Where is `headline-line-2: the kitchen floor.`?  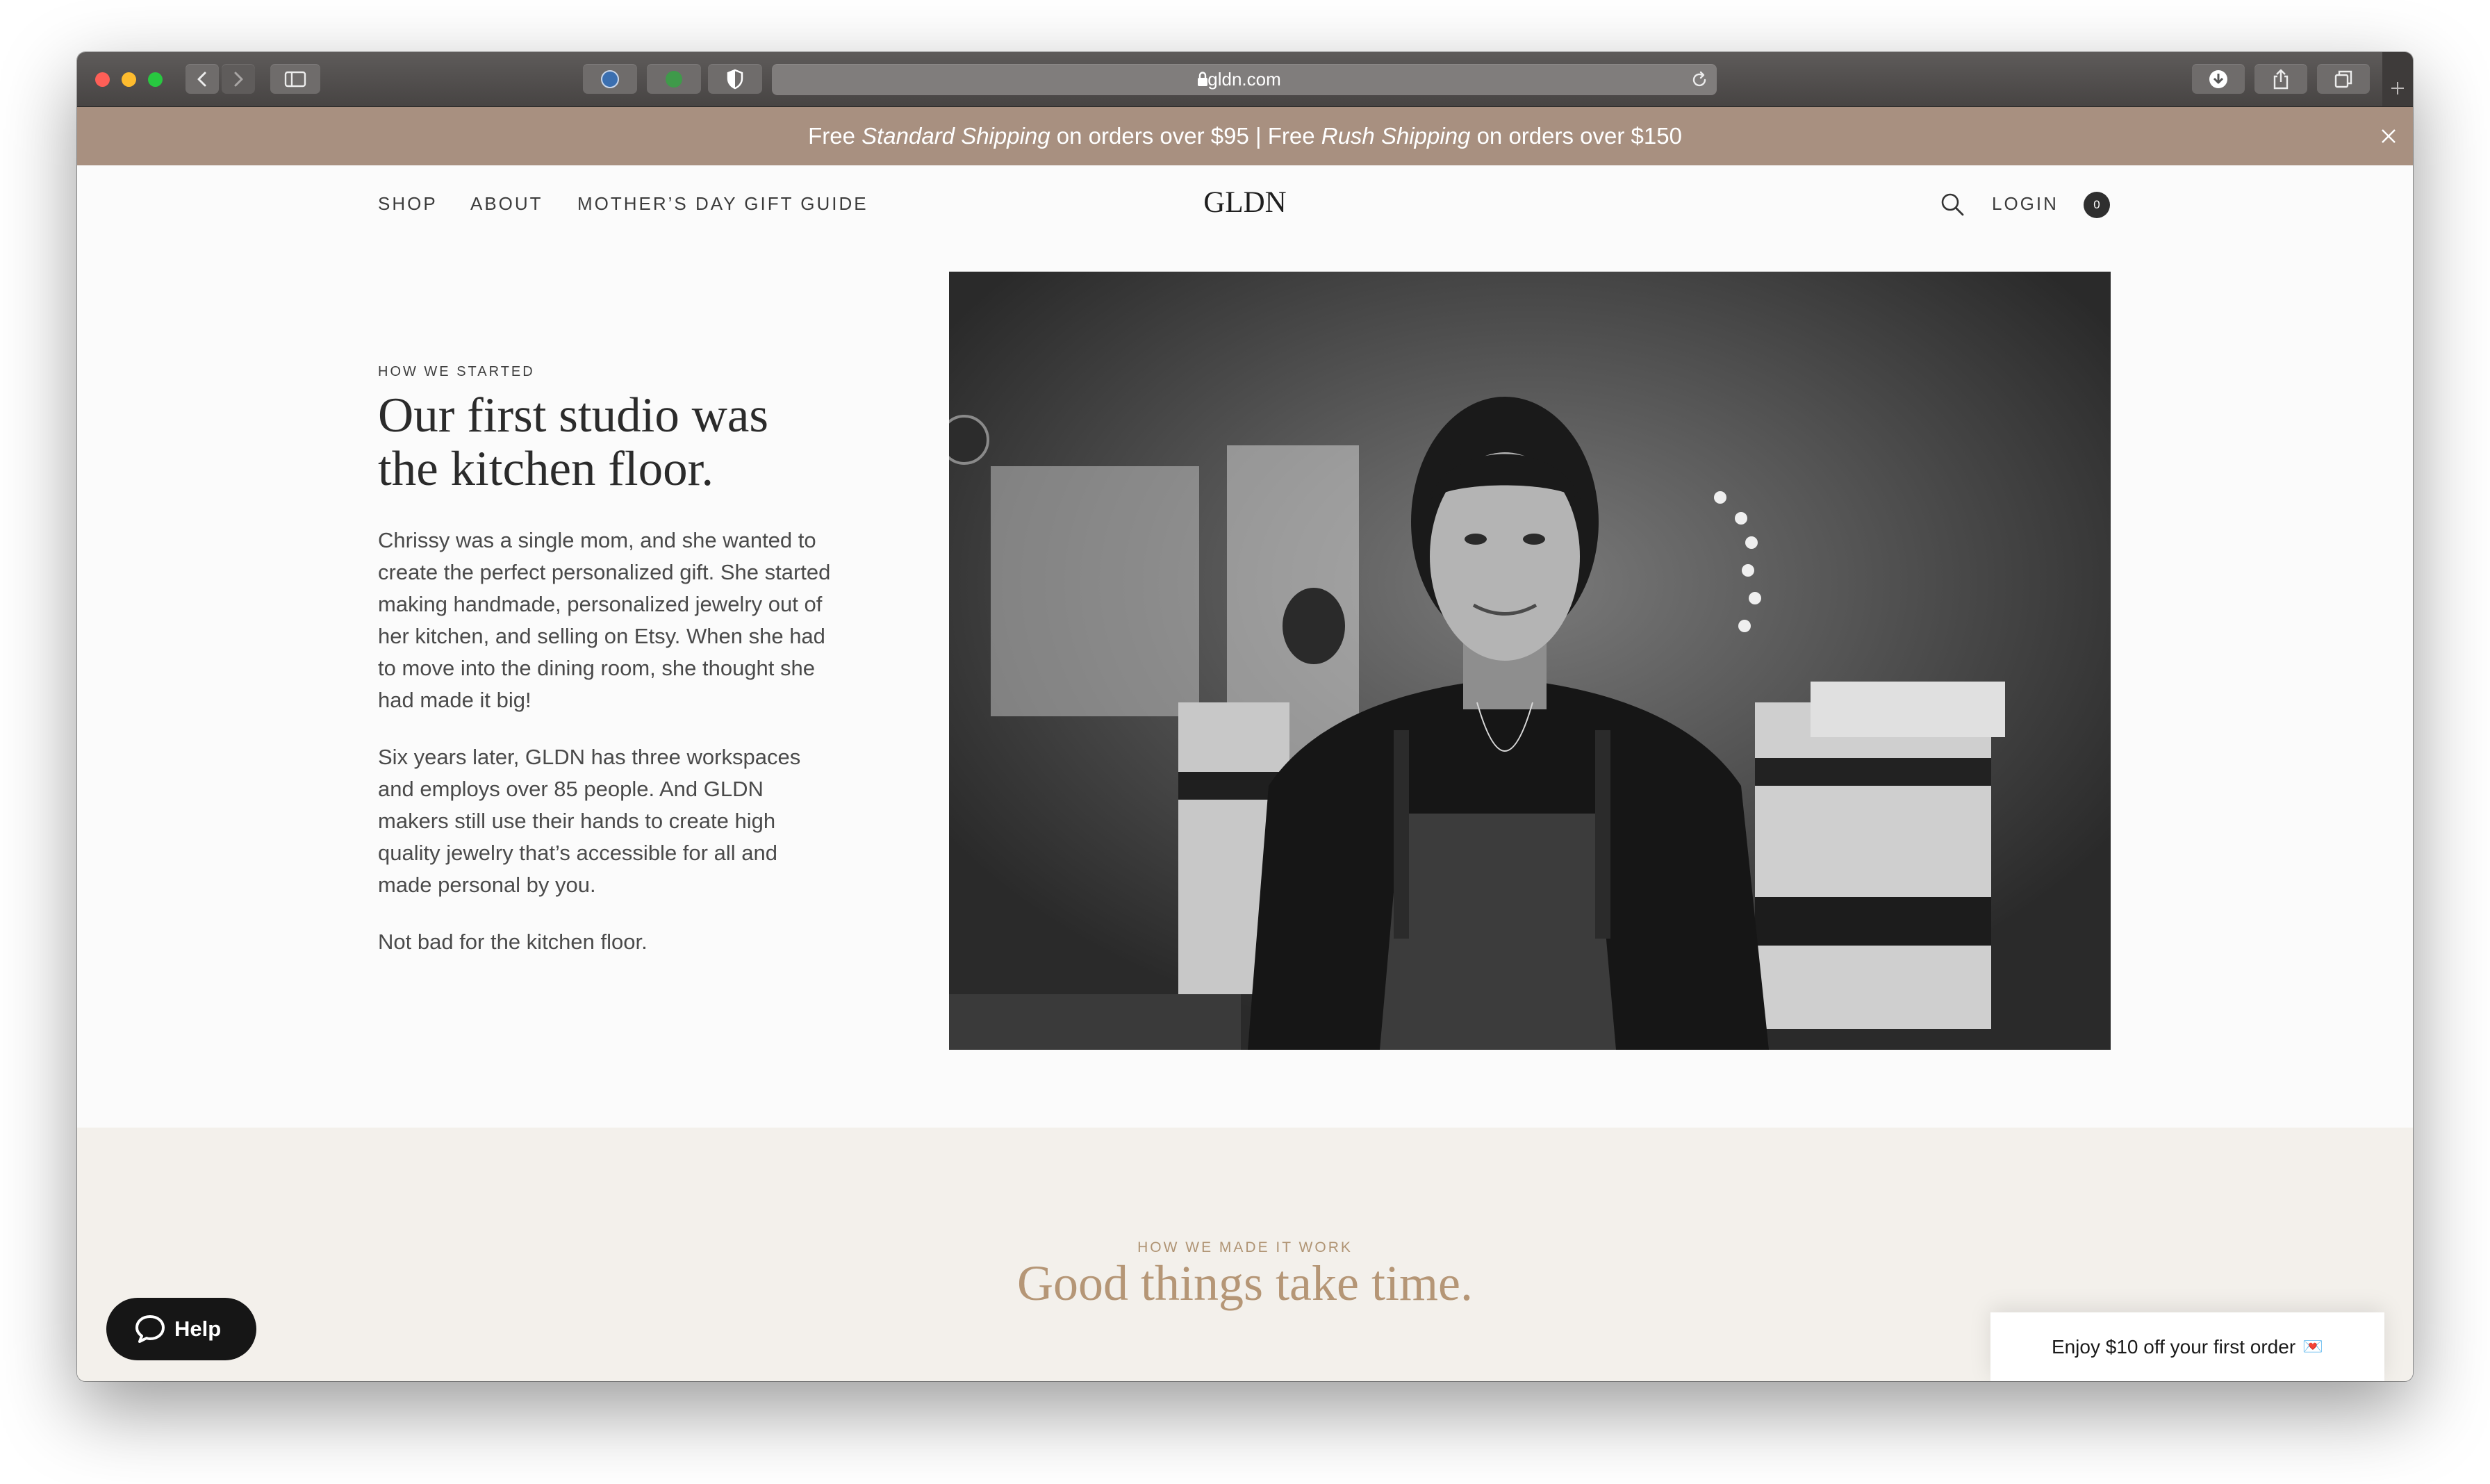
headline-line-2: the kitchen floor. is located at coordinates (546, 469).